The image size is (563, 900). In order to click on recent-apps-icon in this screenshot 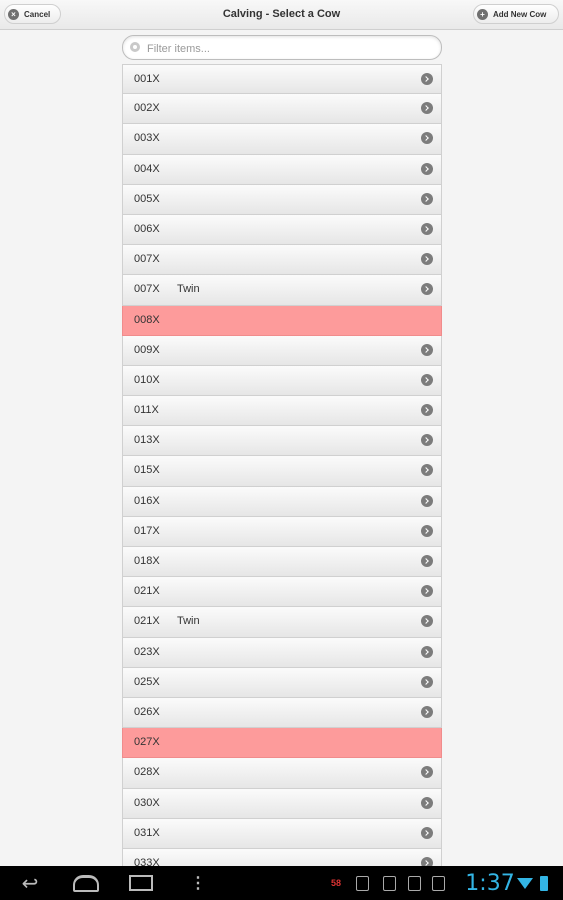, I will do `click(141, 883)`.